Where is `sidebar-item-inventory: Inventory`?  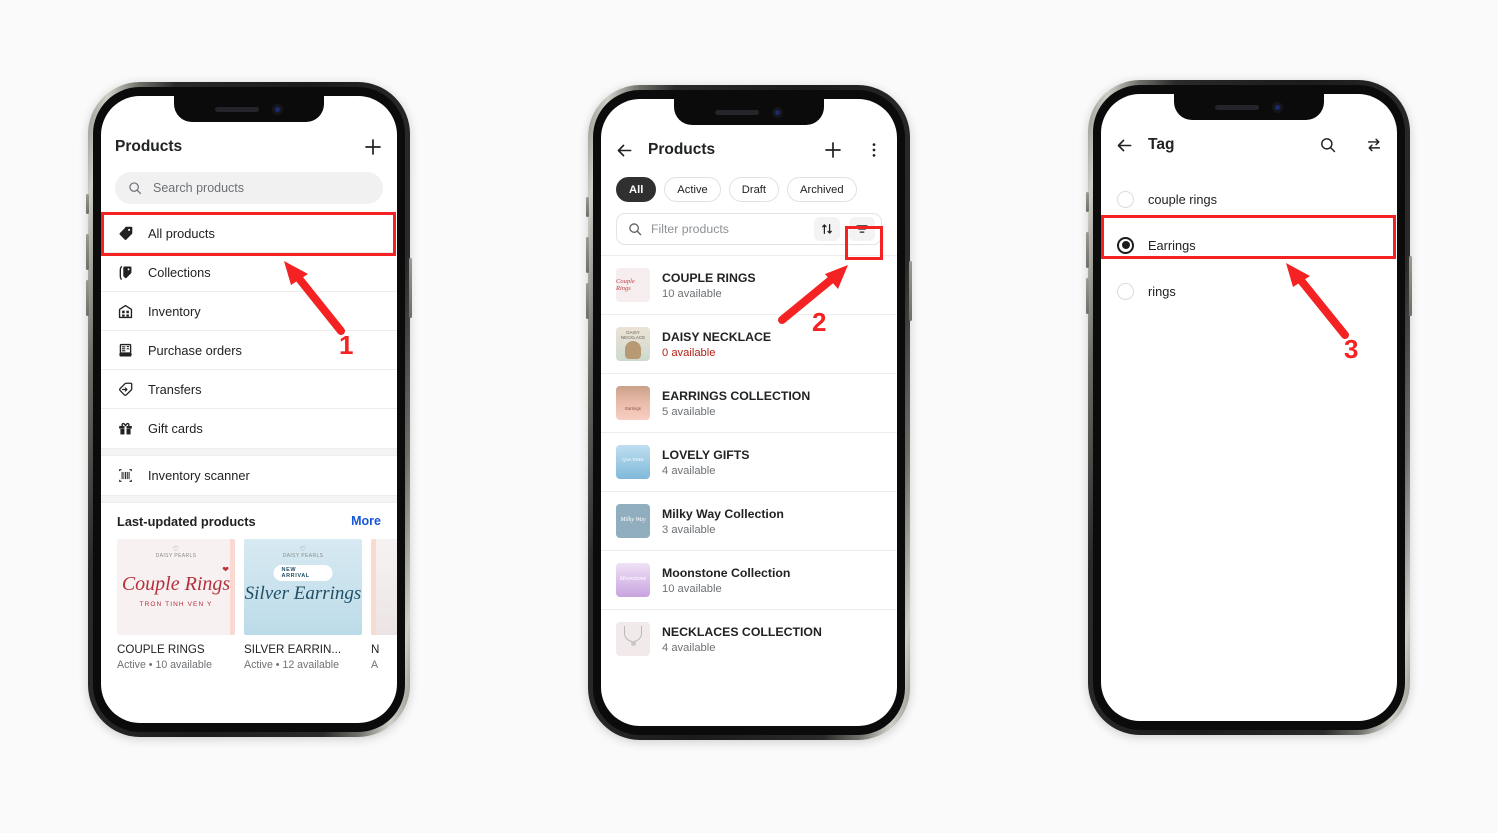 sidebar-item-inventory: Inventory is located at coordinates (249, 311).